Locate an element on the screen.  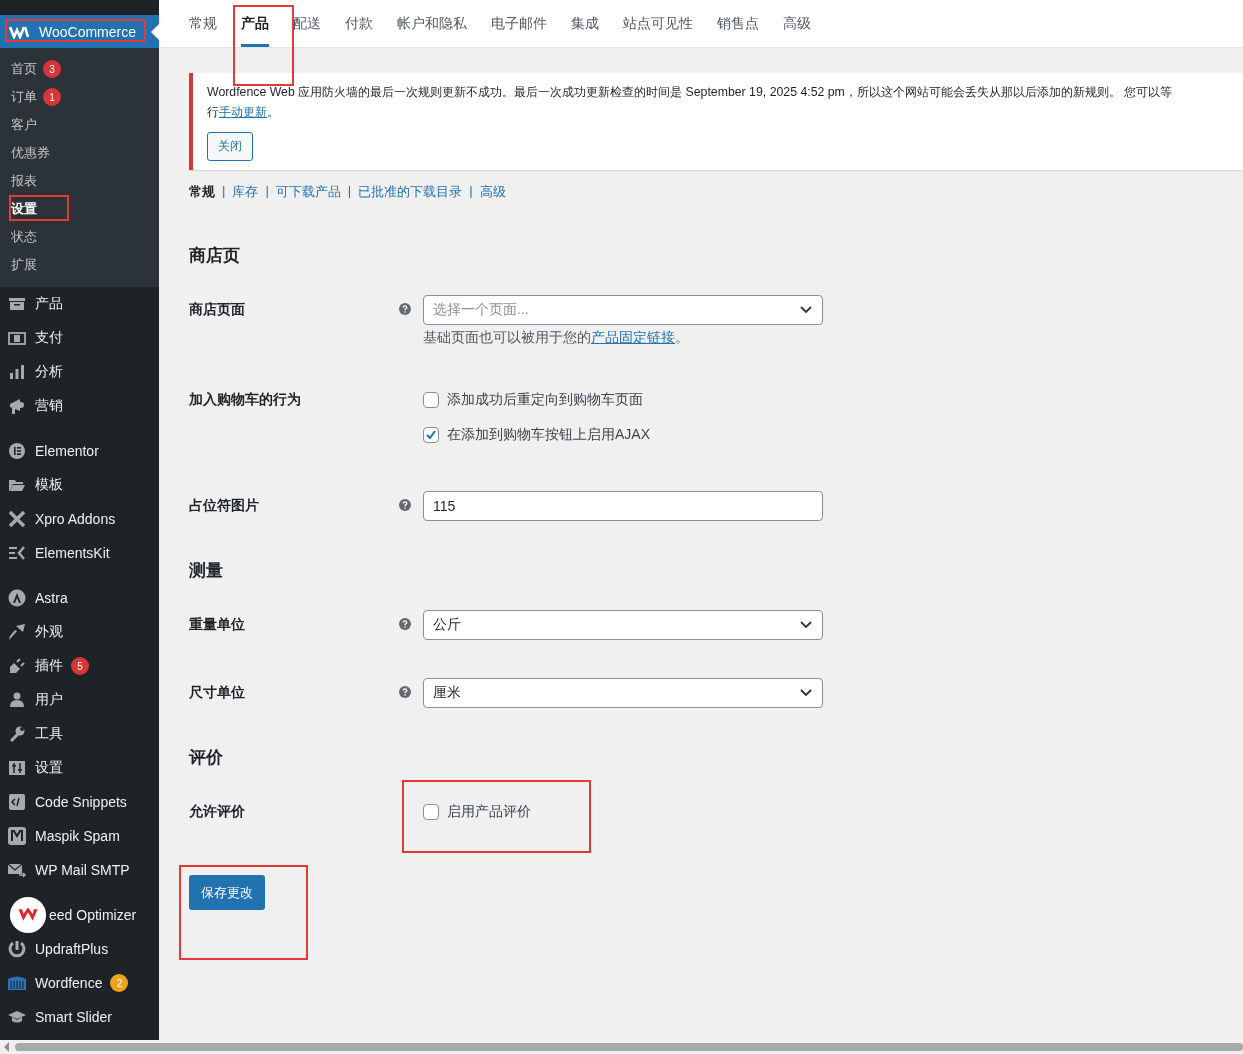
sidebar-item: Maspik Spam is located at coordinates (79, 836).